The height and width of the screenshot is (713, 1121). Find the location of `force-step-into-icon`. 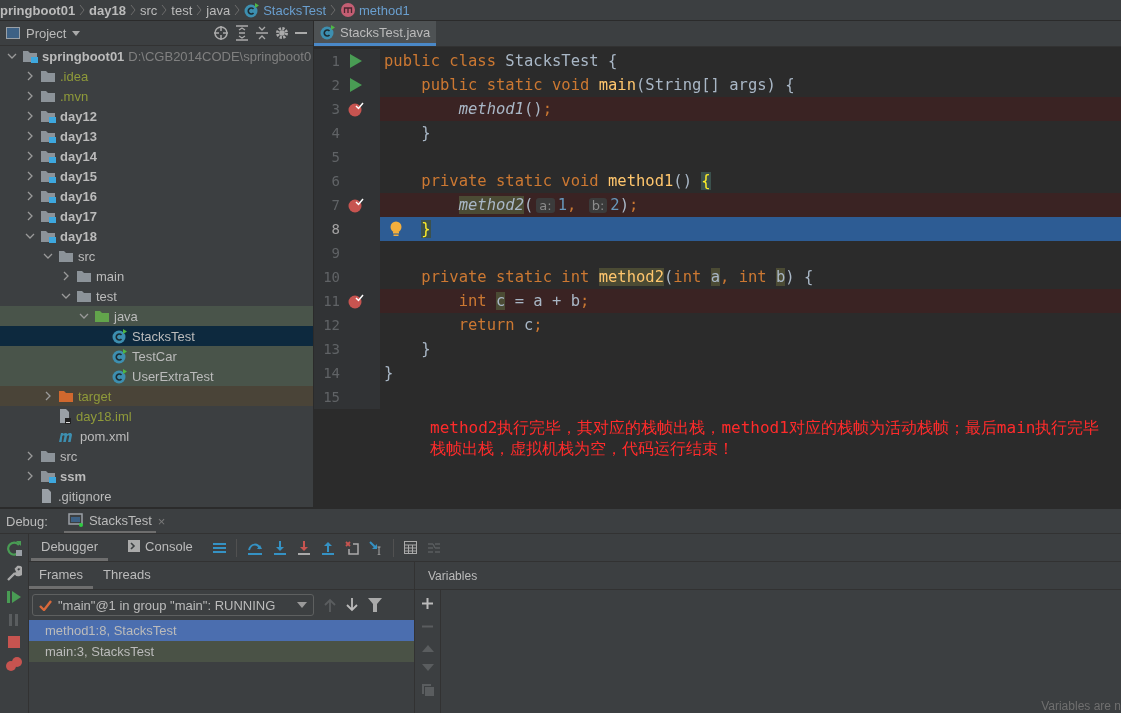

force-step-into-icon is located at coordinates (303, 547).